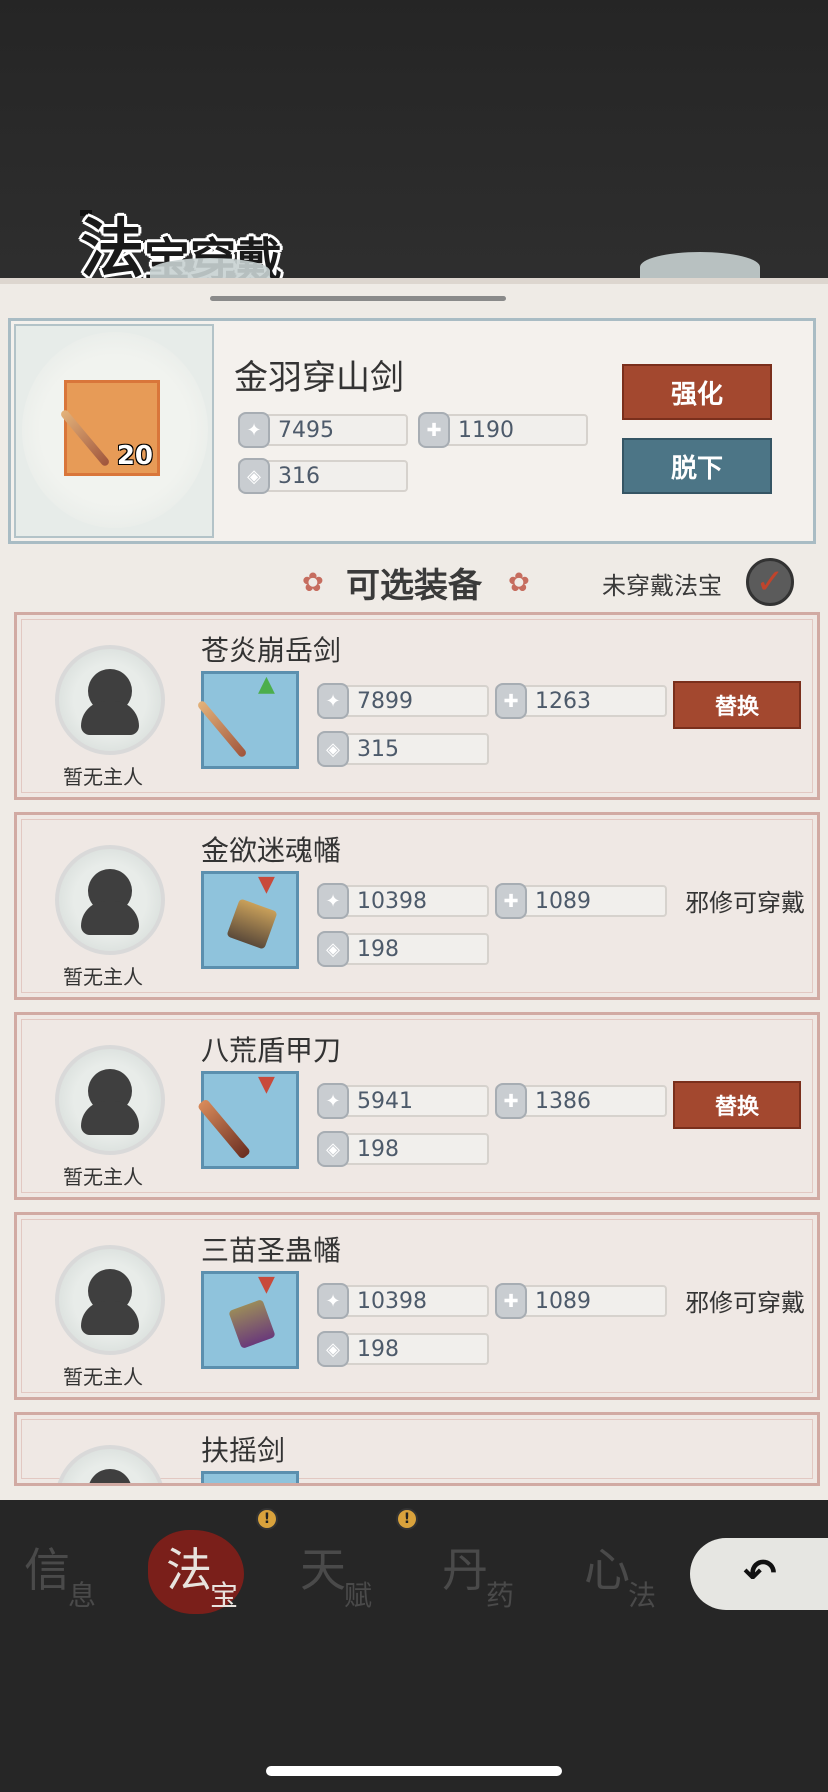 This screenshot has width=828, height=1792. What do you see at coordinates (299, 476) in the screenshot?
I see `defense-value: 316` at bounding box center [299, 476].